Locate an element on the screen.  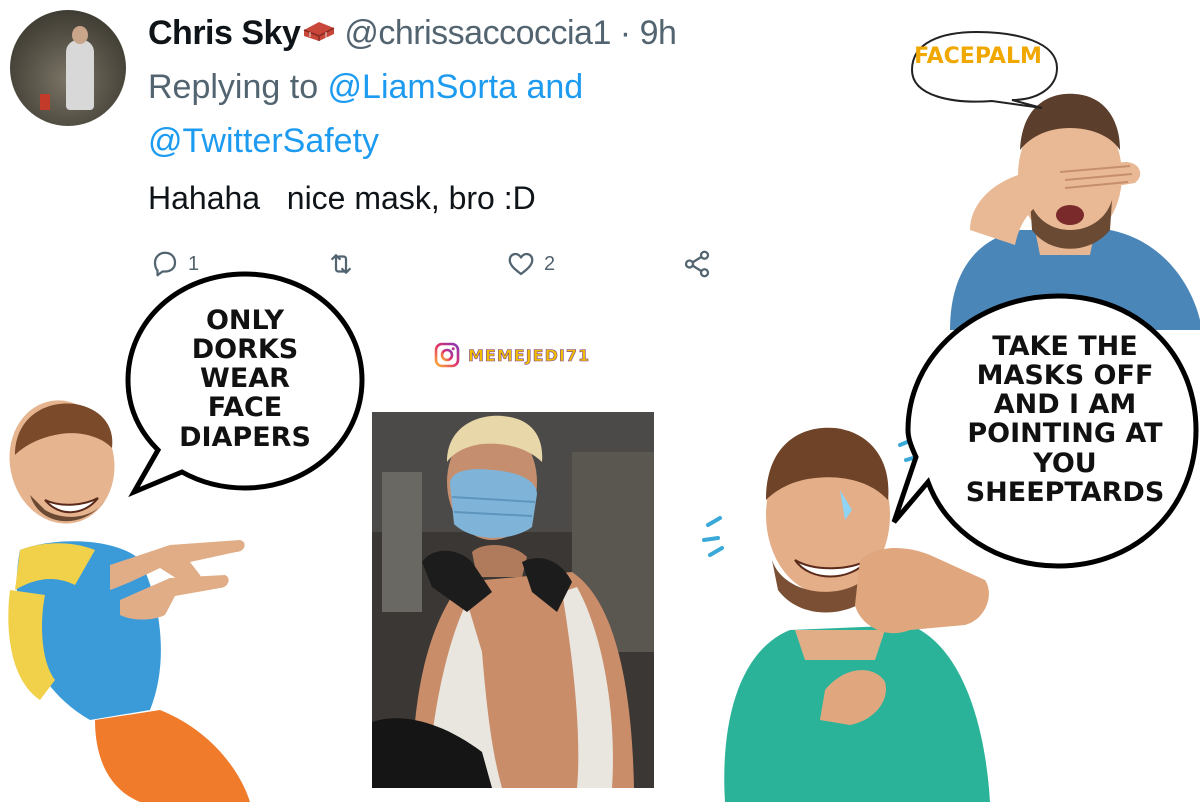
facepalm-label: FACEPALM is located at coordinates (978, 56).